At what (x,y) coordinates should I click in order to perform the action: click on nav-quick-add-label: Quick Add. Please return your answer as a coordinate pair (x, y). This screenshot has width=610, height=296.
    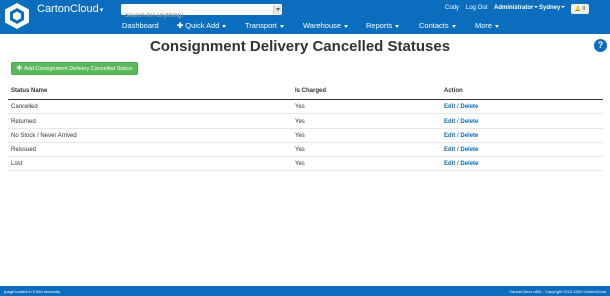
    Looking at the image, I should click on (202, 25).